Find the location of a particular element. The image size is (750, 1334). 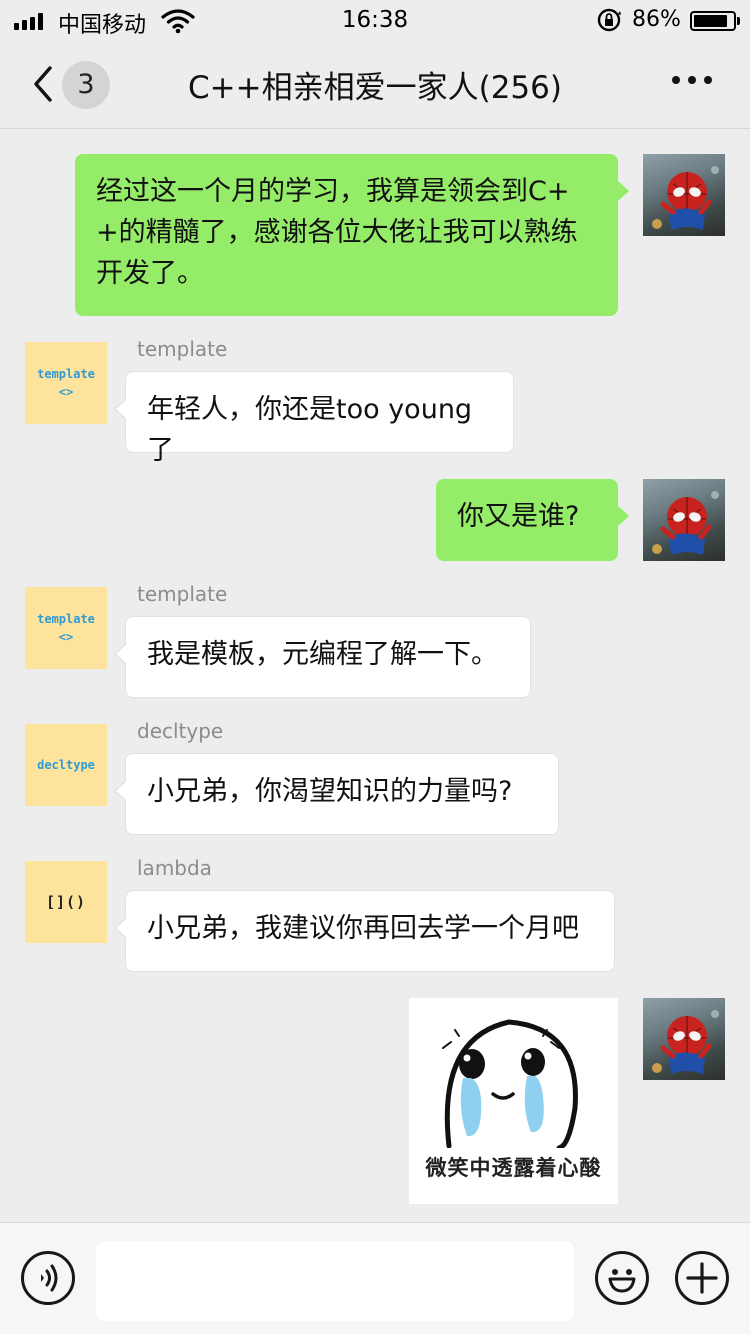

chat-header: 3 C++相亲相爱一家人(256) is located at coordinates (375, 84).